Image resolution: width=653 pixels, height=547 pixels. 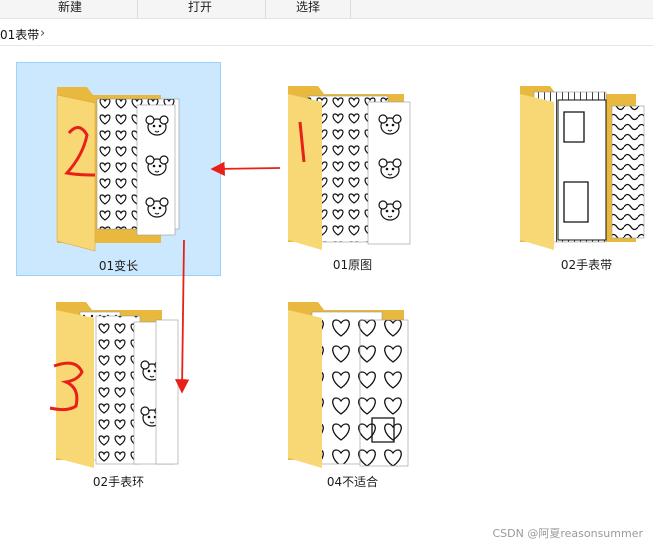 I want to click on folder-label: 01变长, so click(x=118, y=266).